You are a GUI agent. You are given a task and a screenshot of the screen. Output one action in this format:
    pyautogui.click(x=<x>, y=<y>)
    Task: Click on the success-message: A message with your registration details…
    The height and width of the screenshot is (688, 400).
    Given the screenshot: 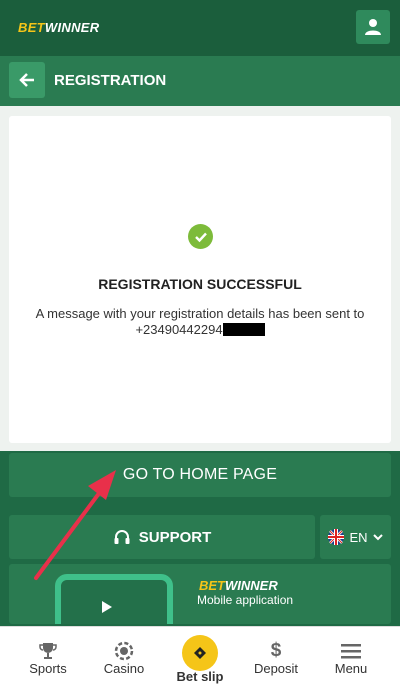 What is the action you would take?
    pyautogui.click(x=200, y=322)
    